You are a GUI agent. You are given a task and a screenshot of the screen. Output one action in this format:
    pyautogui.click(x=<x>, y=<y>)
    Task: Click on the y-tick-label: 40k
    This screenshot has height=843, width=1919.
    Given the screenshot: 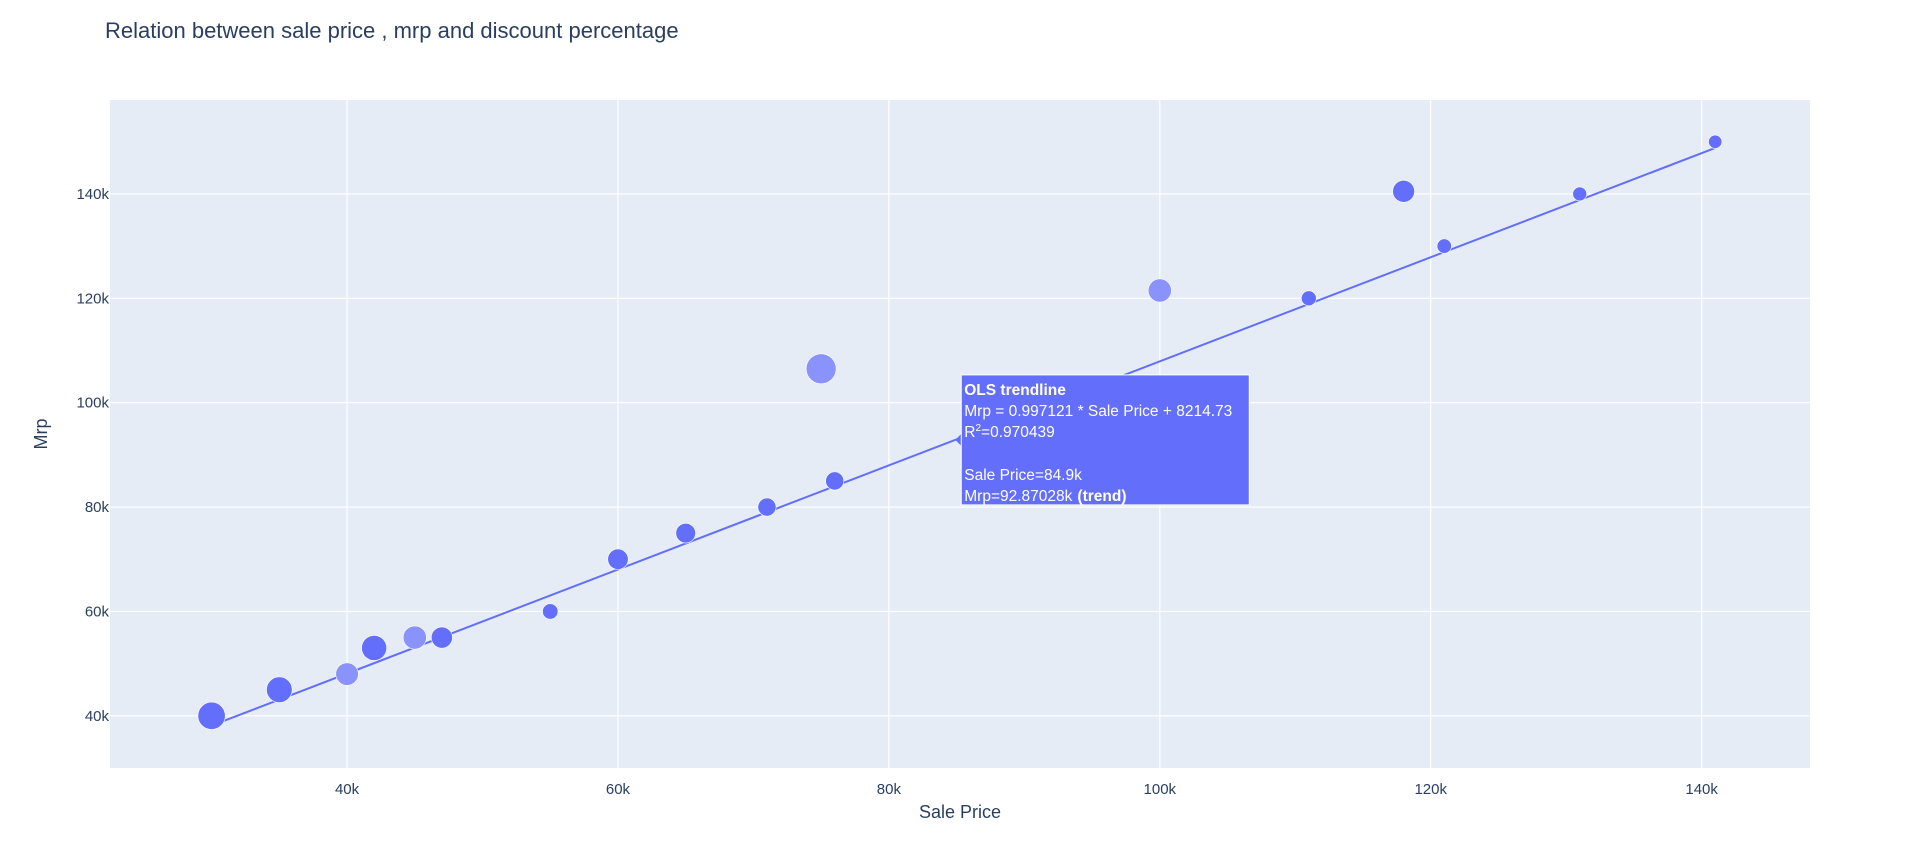 What is the action you would take?
    pyautogui.click(x=97, y=716)
    